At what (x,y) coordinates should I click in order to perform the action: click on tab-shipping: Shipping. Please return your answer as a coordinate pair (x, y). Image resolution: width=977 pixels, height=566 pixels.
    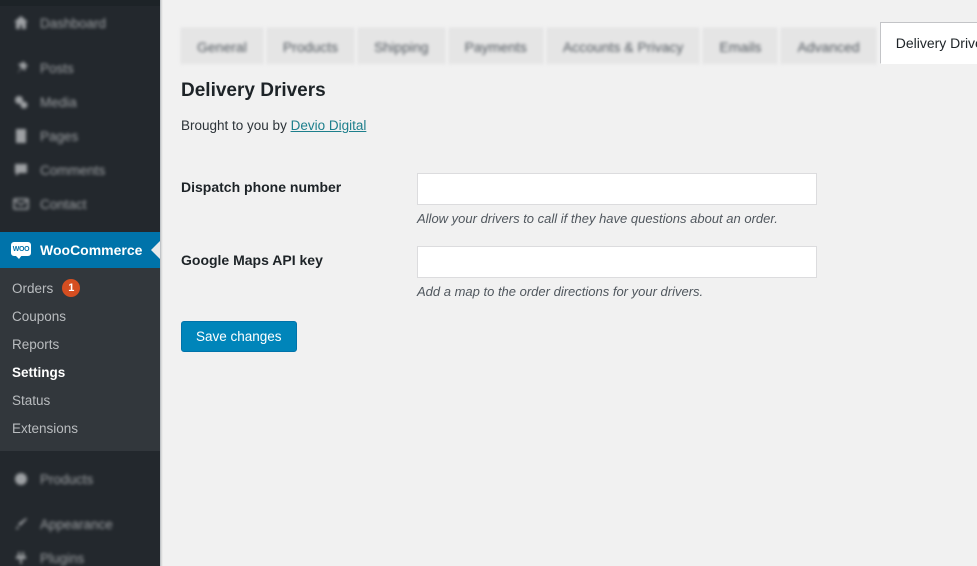
    Looking at the image, I should click on (401, 46).